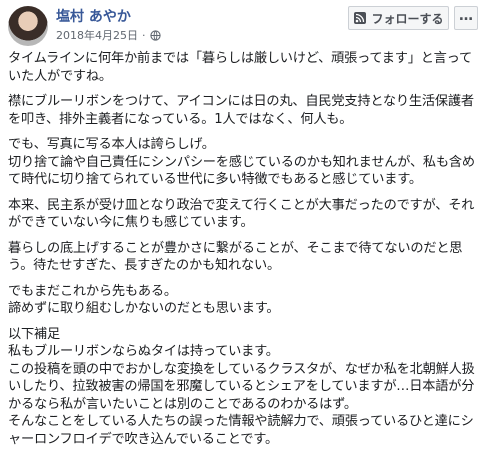 This screenshot has width=480, height=459. I want to click on avatar, so click(28, 26).